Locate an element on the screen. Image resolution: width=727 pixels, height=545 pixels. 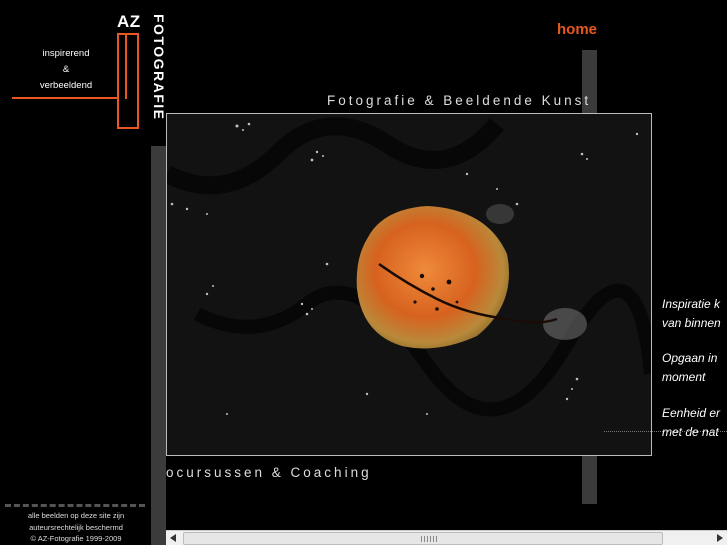
slogan-line: & is located at coordinates (66, 69).